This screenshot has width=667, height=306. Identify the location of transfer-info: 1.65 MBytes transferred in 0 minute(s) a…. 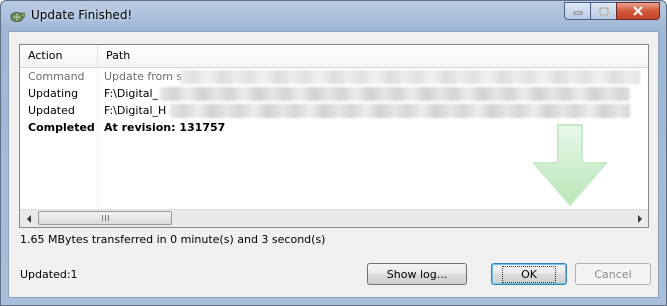
(173, 239).